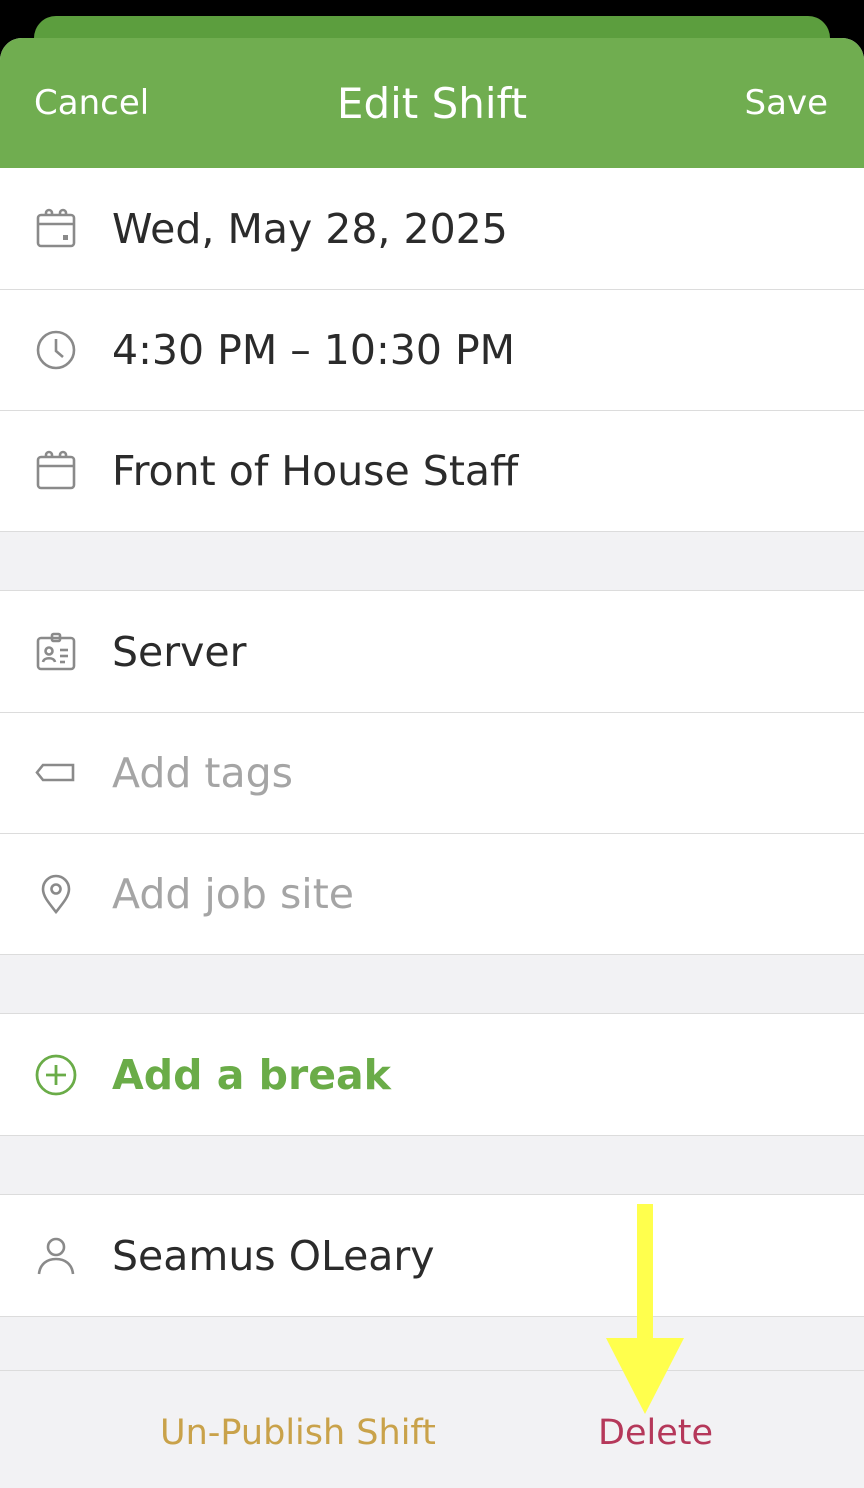 Image resolution: width=864 pixels, height=1488 pixels. Describe the element at coordinates (432, 103) in the screenshot. I see `nav-bar: Cancel Edit Shift Save` at that location.